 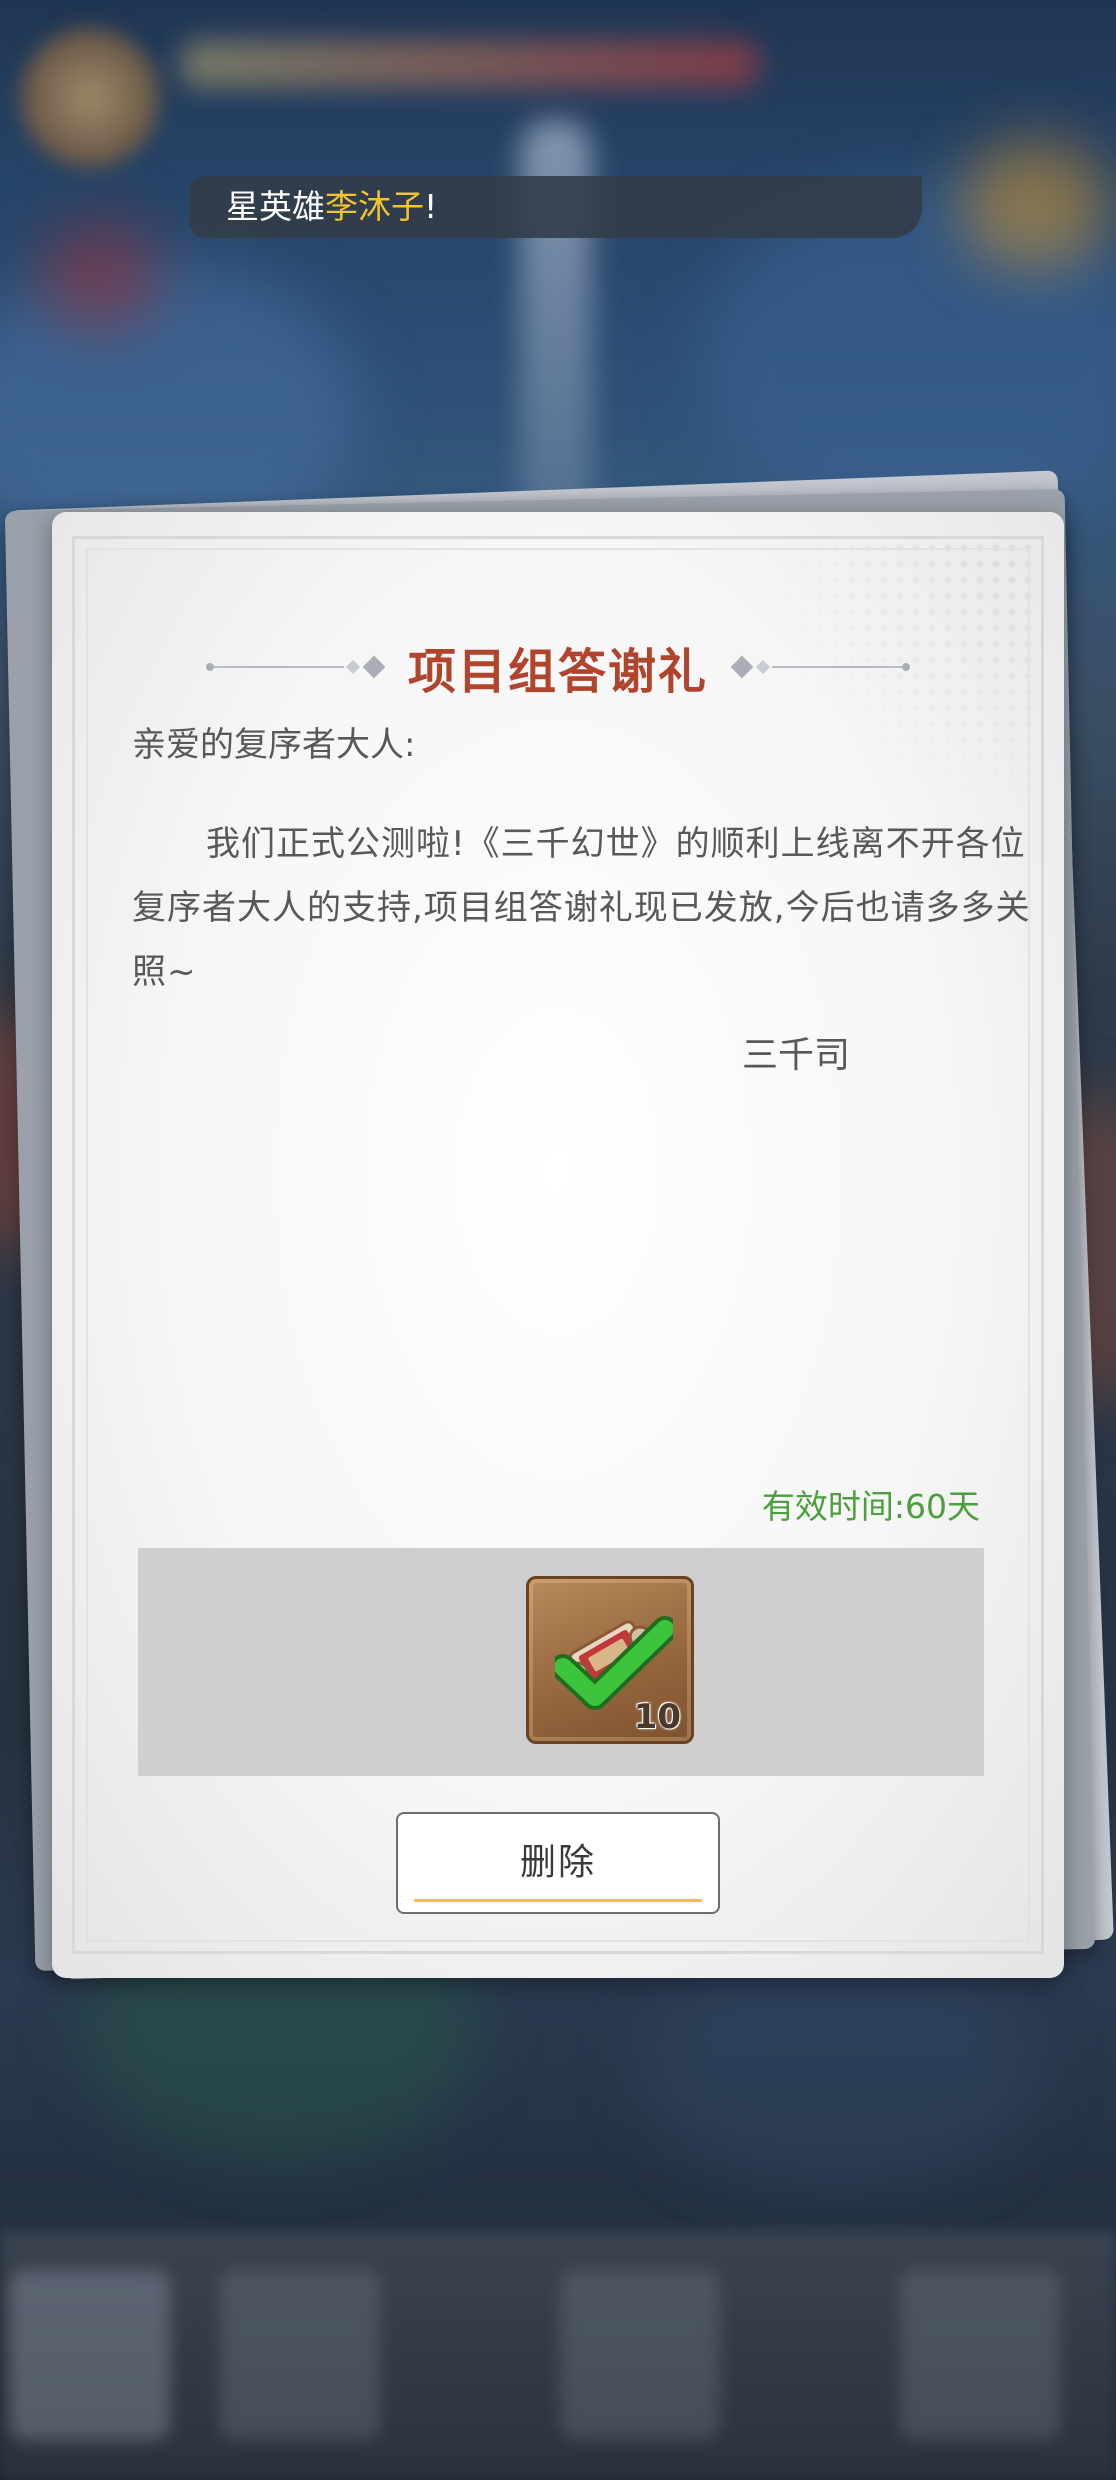 I want to click on announcement-marquee: 星英雄李沐子!, so click(x=556, y=207).